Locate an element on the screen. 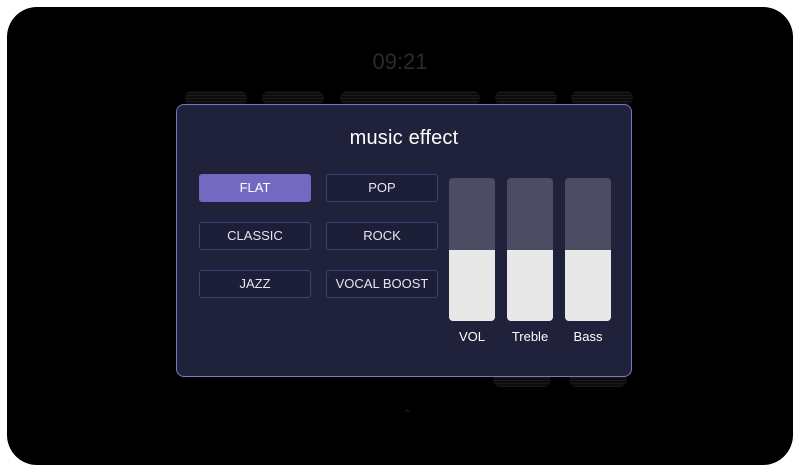 The image size is (800, 472). vol-slider-fill is located at coordinates (472, 285).